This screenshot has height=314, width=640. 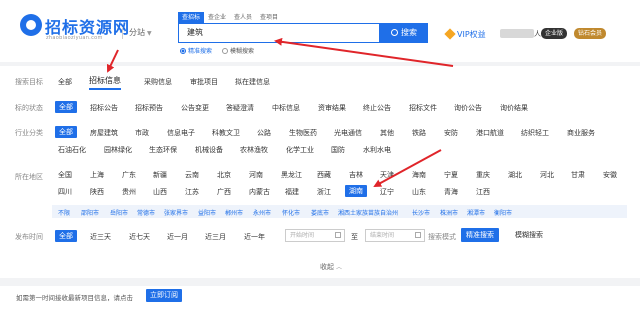 I want to click on region-option: 重庆, so click(x=483, y=175).